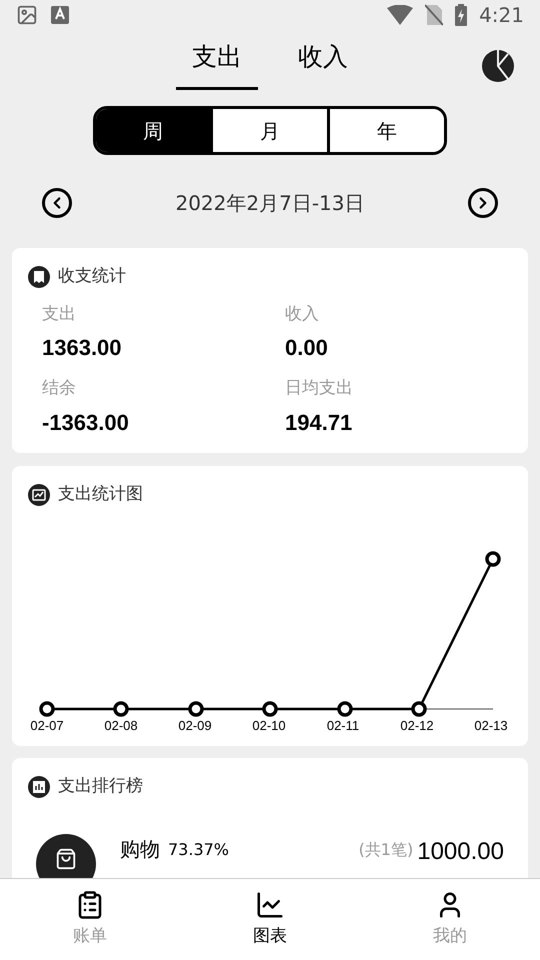  What do you see at coordinates (217, 64) in the screenshot?
I see `type-tab: 支出` at bounding box center [217, 64].